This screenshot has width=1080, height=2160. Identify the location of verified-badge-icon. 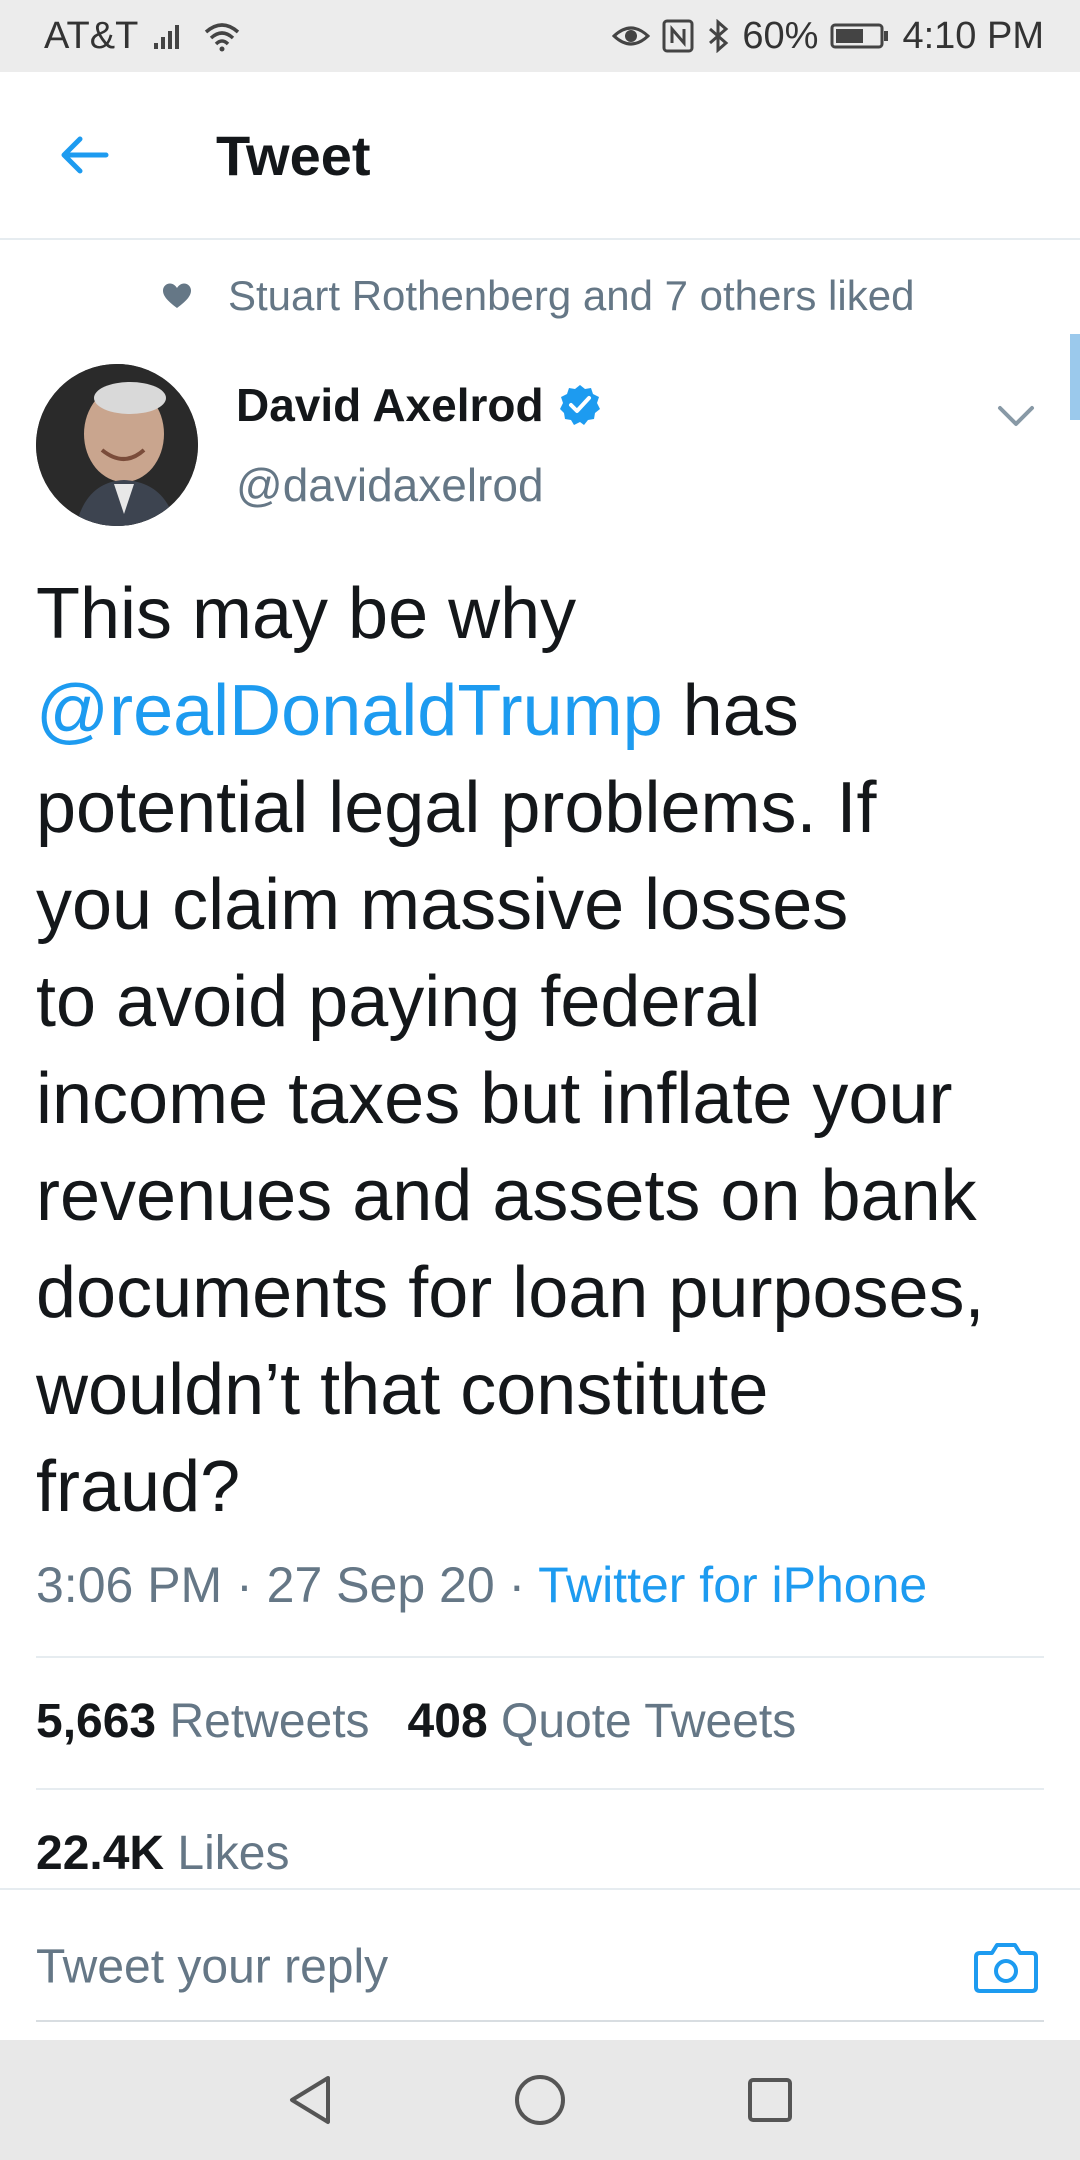
(580, 405).